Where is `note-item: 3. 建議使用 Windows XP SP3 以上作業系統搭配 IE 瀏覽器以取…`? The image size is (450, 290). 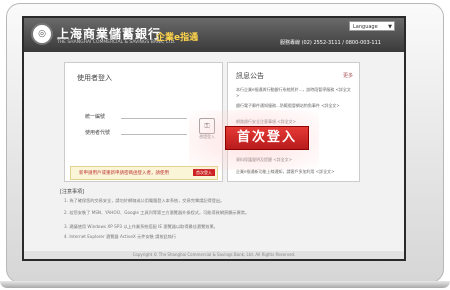 note-item: 3. 建議使用 Windows XP SP3 以上作業系統搭配 IE 瀏覽器以取… is located at coordinates (141, 226).